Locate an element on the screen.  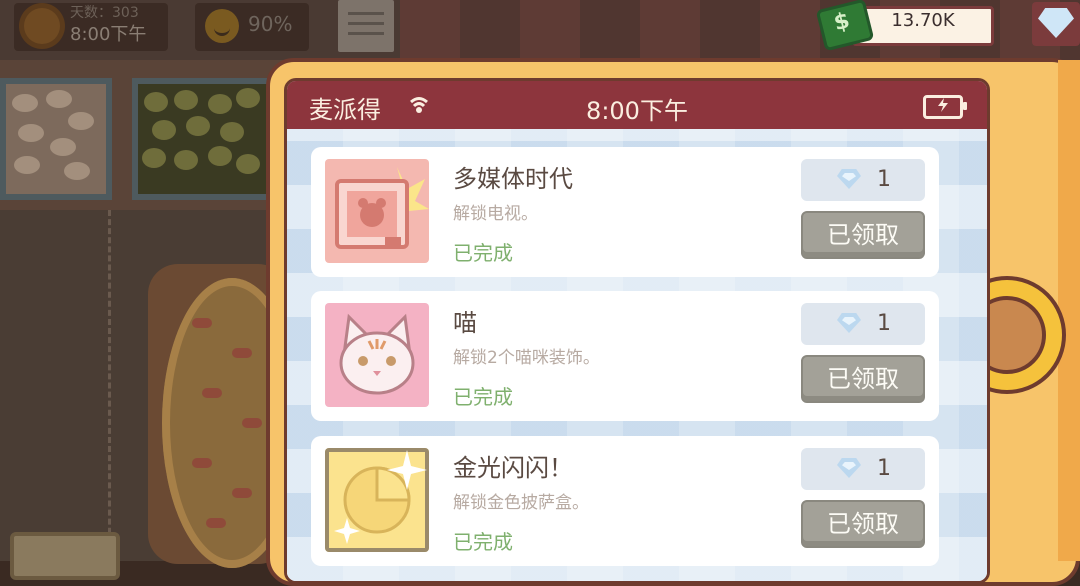
order-notepad-icon is located at coordinates (366, 26).